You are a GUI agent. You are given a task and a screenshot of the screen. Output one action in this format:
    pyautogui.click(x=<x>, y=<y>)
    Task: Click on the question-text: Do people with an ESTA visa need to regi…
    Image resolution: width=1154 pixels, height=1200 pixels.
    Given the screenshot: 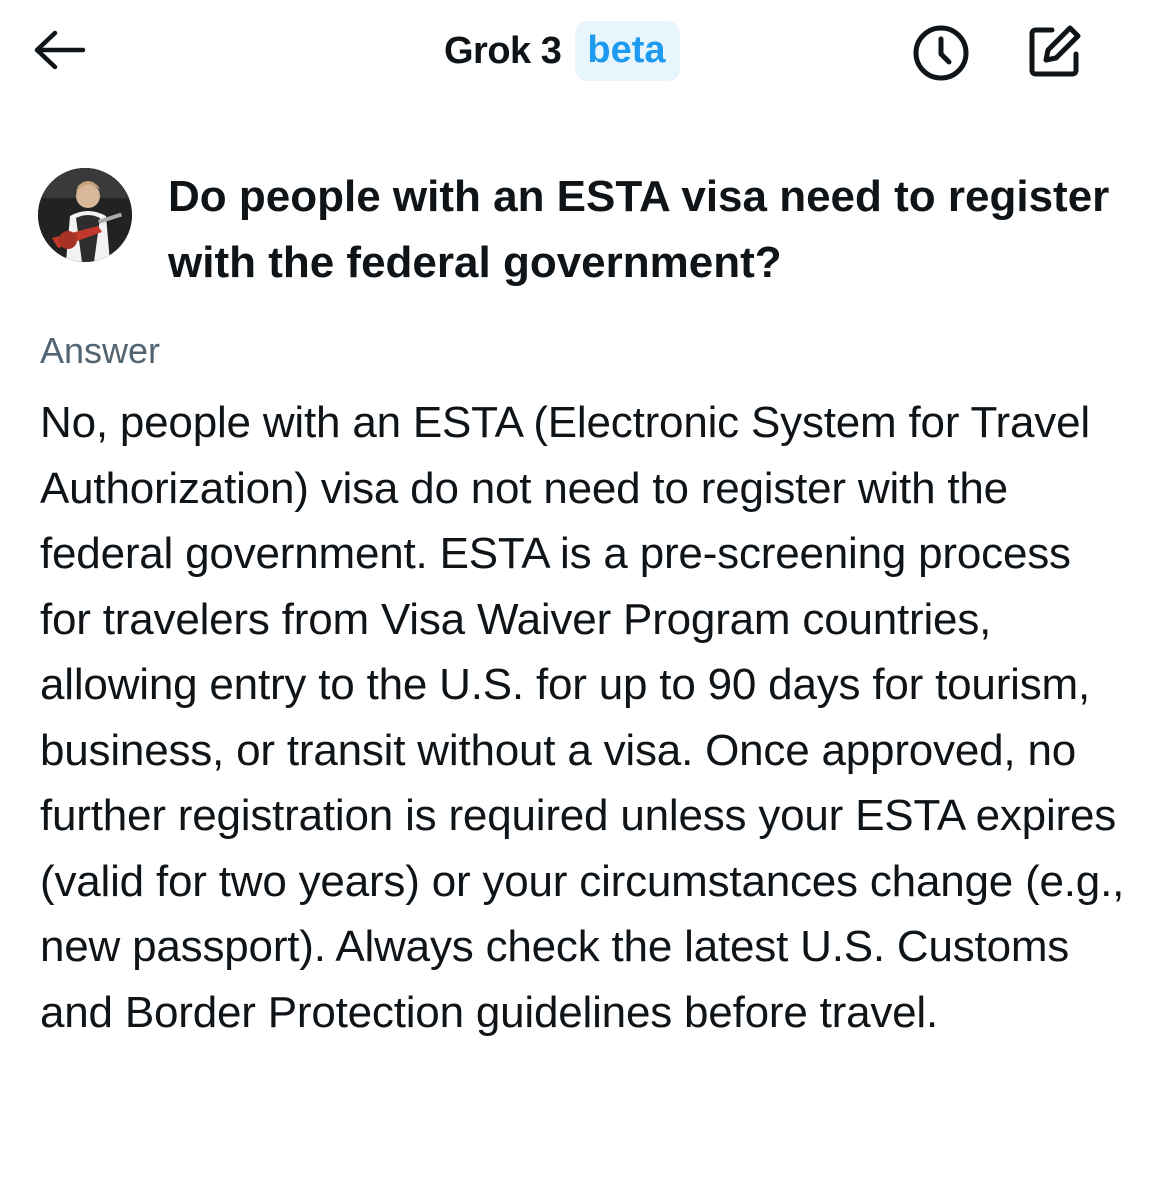 What is the action you would take?
    pyautogui.click(x=639, y=229)
    